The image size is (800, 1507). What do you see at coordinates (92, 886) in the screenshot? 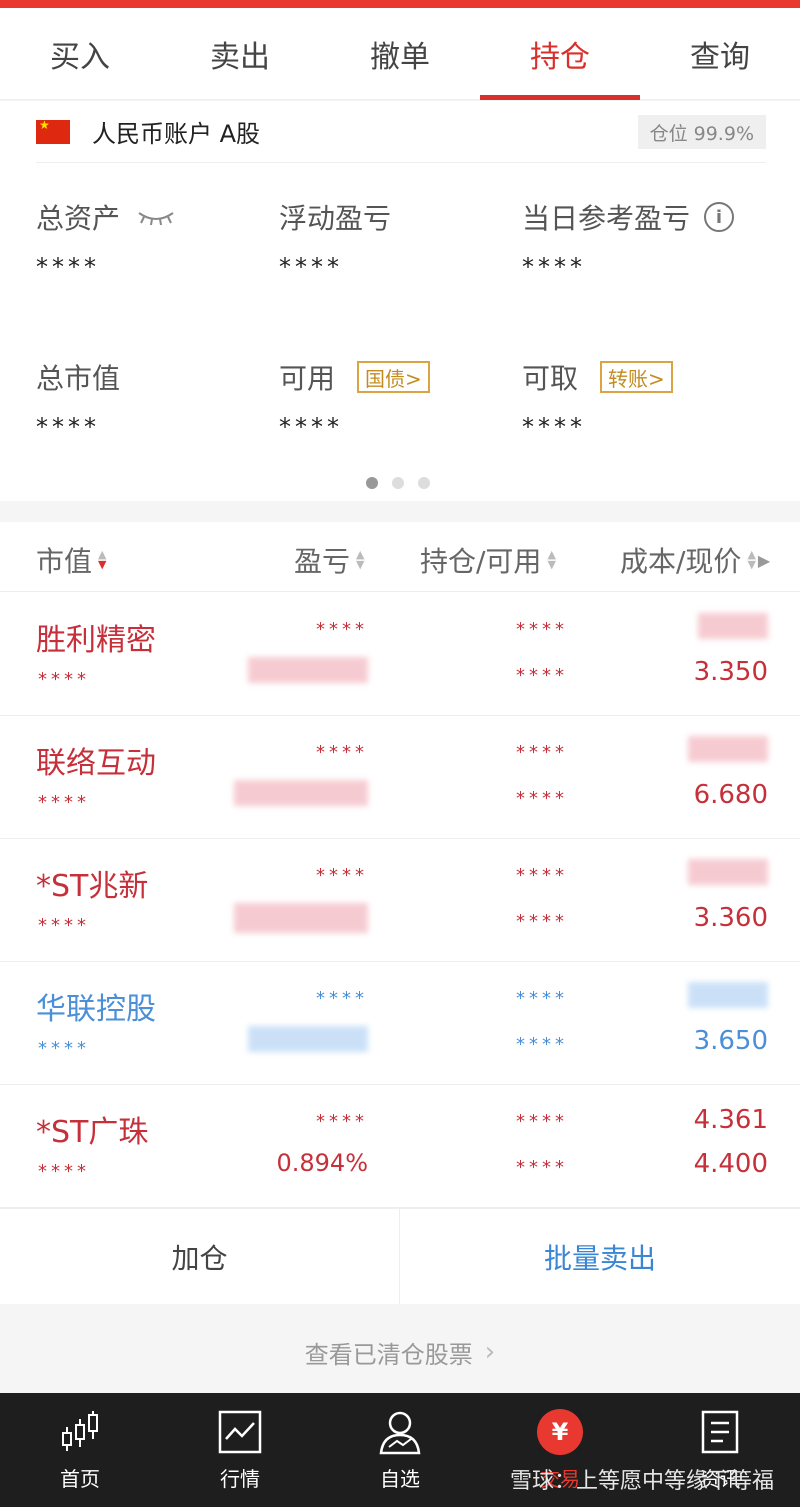
I see `stock-name: *ST兆新` at bounding box center [92, 886].